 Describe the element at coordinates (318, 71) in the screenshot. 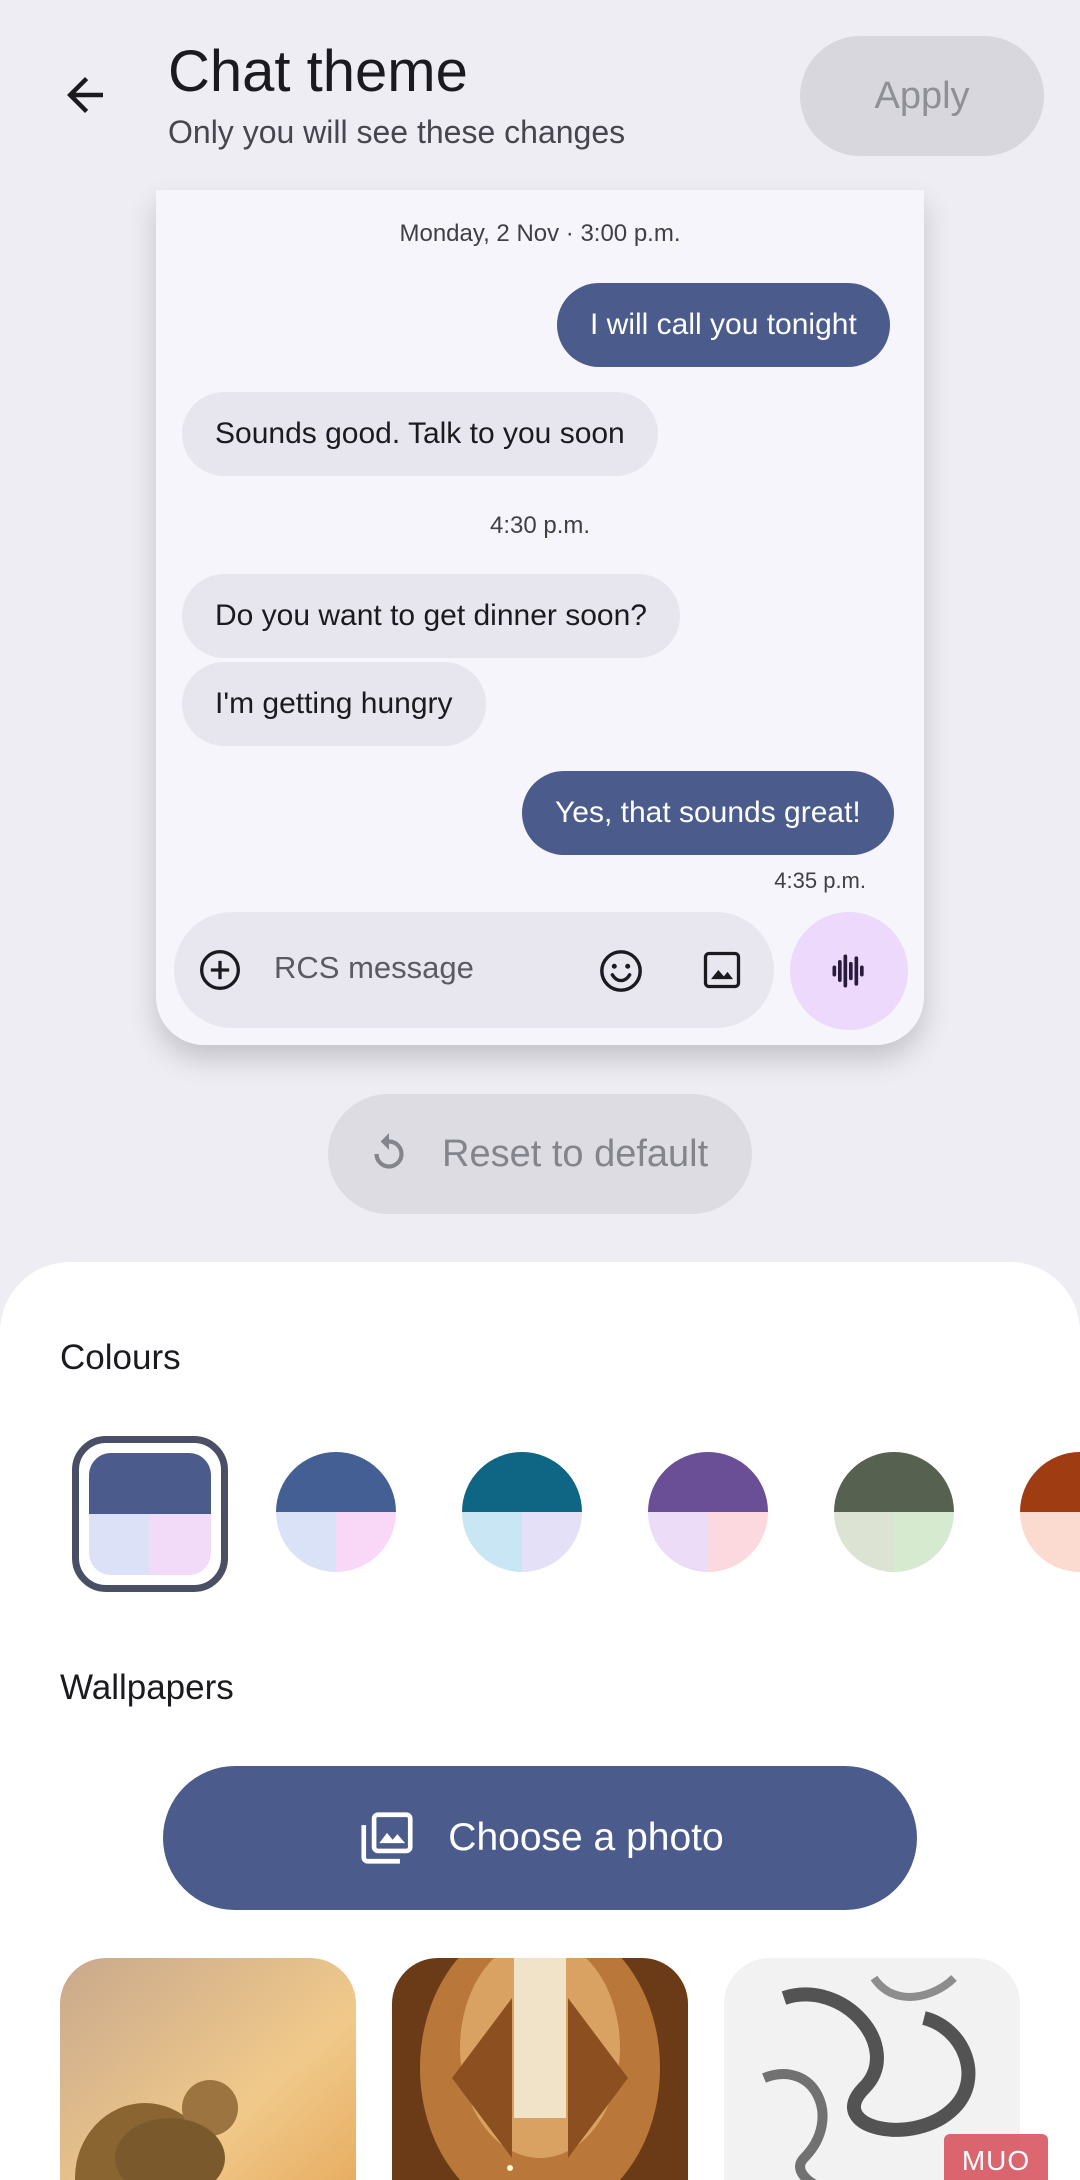

I see `page-title: Chat theme` at that location.